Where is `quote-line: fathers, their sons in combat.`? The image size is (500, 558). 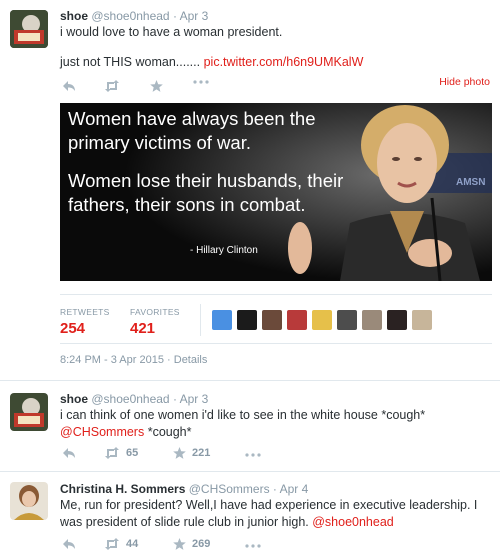
quote-line: fathers, their sons in combat. is located at coordinates (187, 204).